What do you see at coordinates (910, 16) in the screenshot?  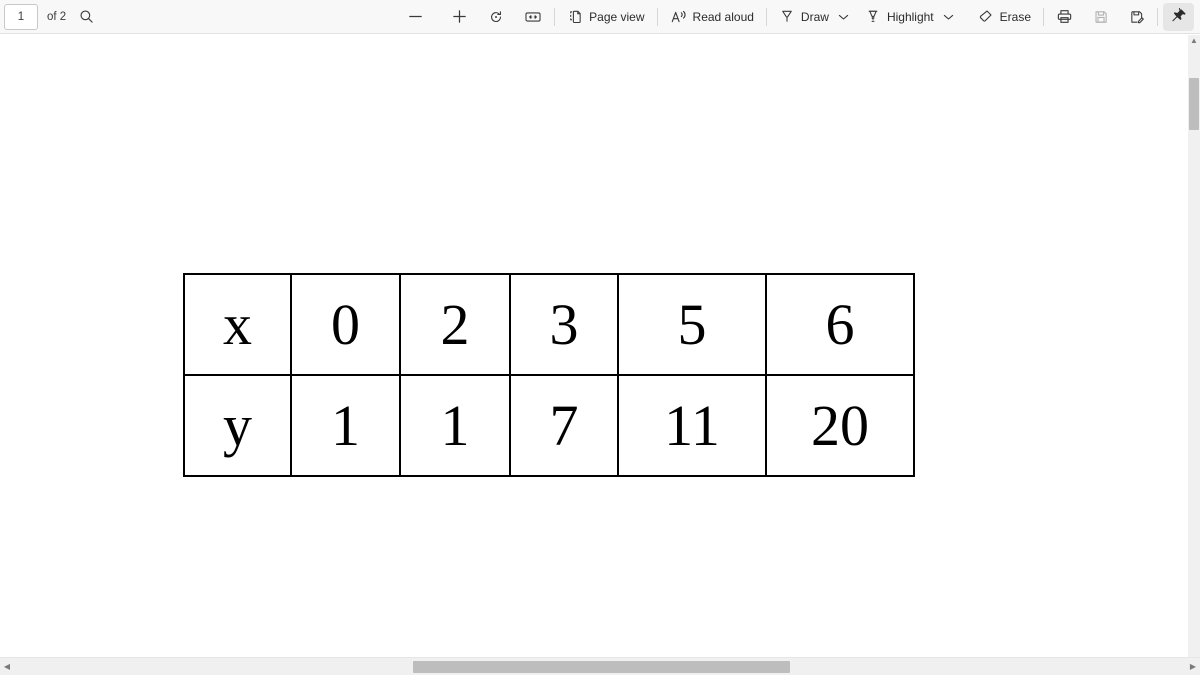 I see `highlight-label: Highlight` at bounding box center [910, 16].